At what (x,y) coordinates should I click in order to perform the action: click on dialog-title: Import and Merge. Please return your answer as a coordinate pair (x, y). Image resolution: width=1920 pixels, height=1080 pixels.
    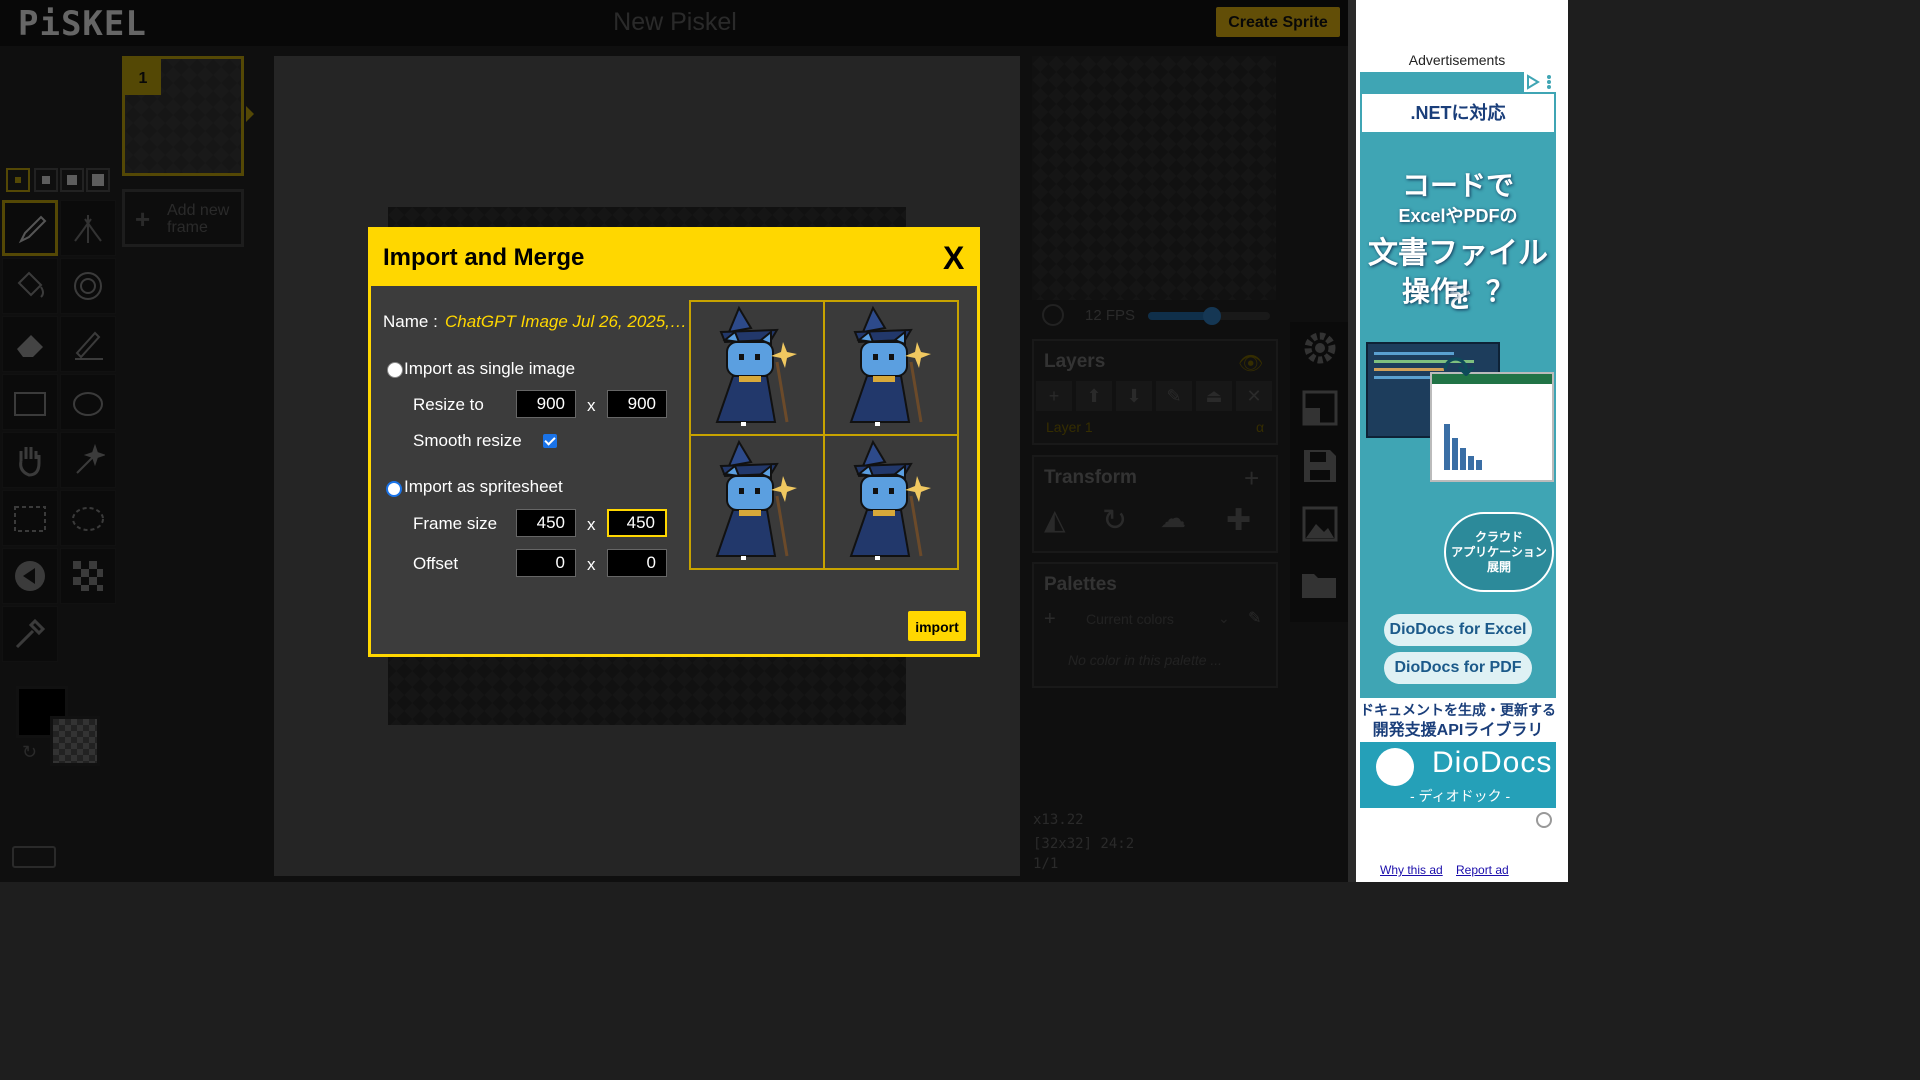
    Looking at the image, I should click on (484, 257).